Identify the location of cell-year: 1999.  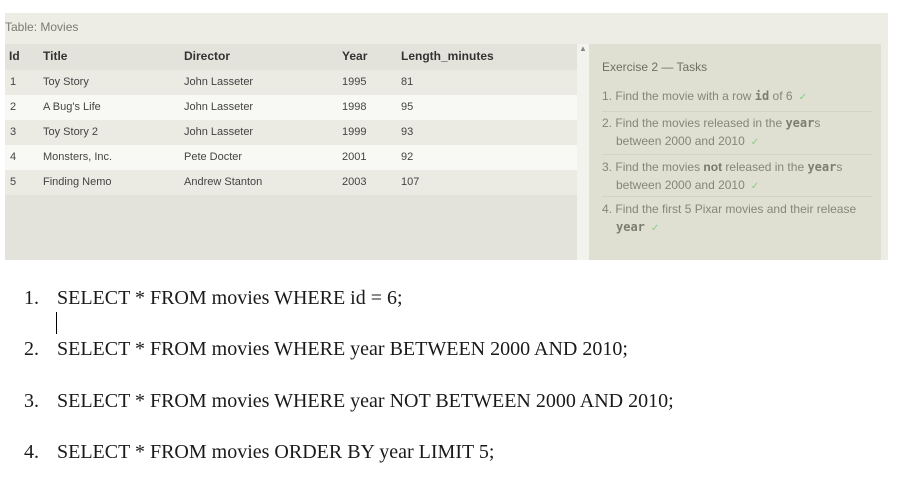
(354, 132).